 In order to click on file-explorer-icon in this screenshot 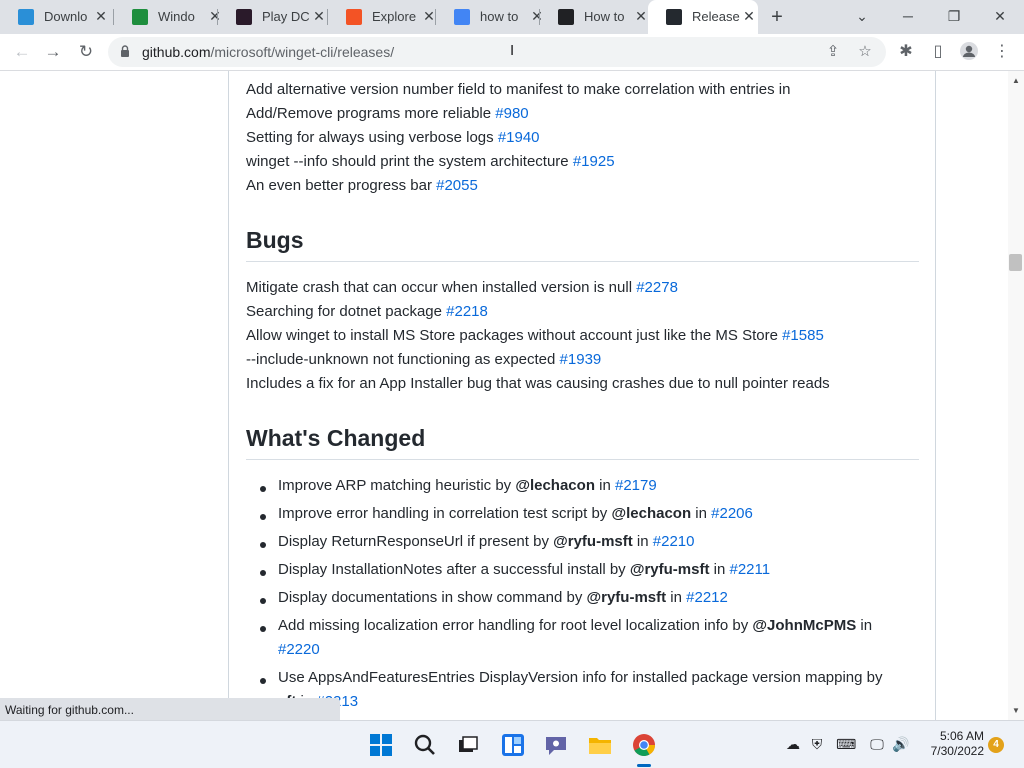, I will do `click(600, 745)`.